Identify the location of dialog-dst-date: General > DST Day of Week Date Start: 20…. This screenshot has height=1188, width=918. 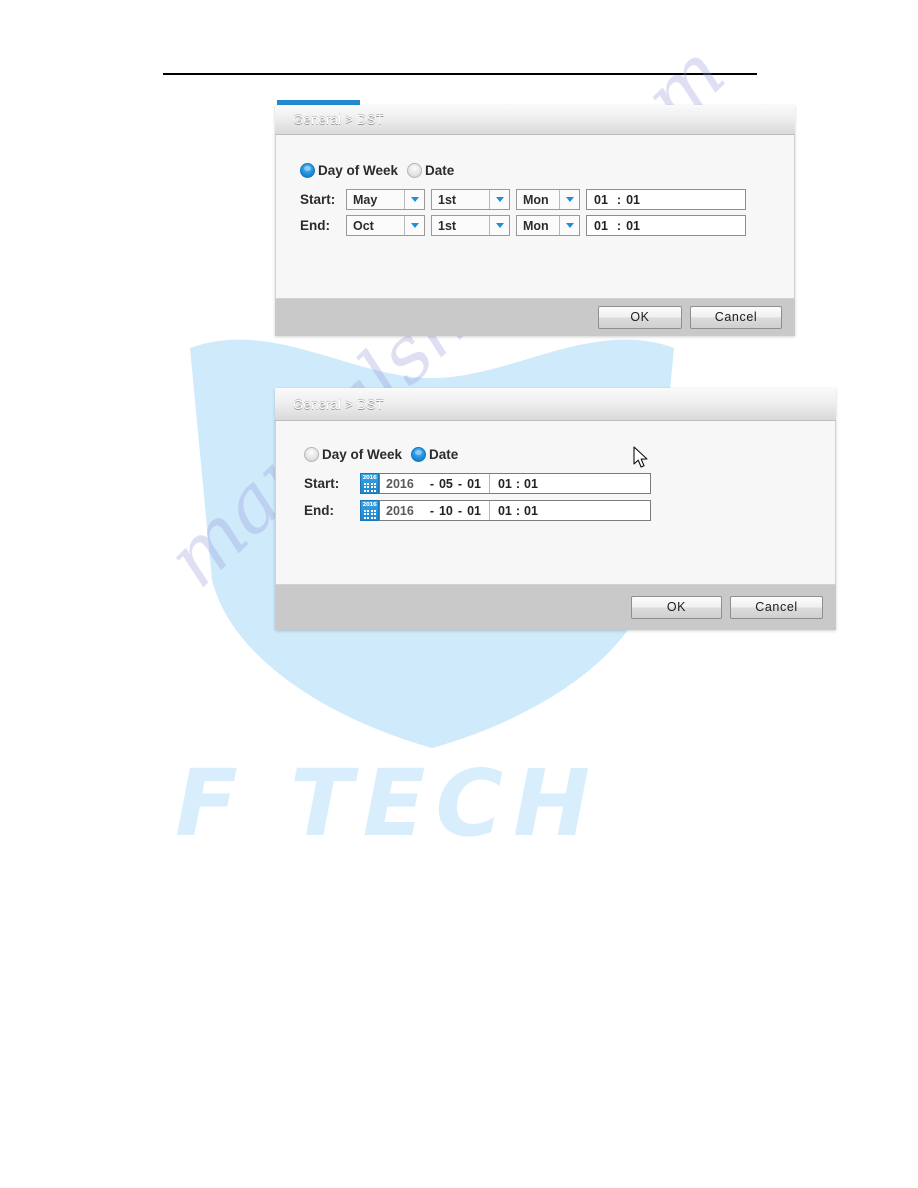
(555, 509).